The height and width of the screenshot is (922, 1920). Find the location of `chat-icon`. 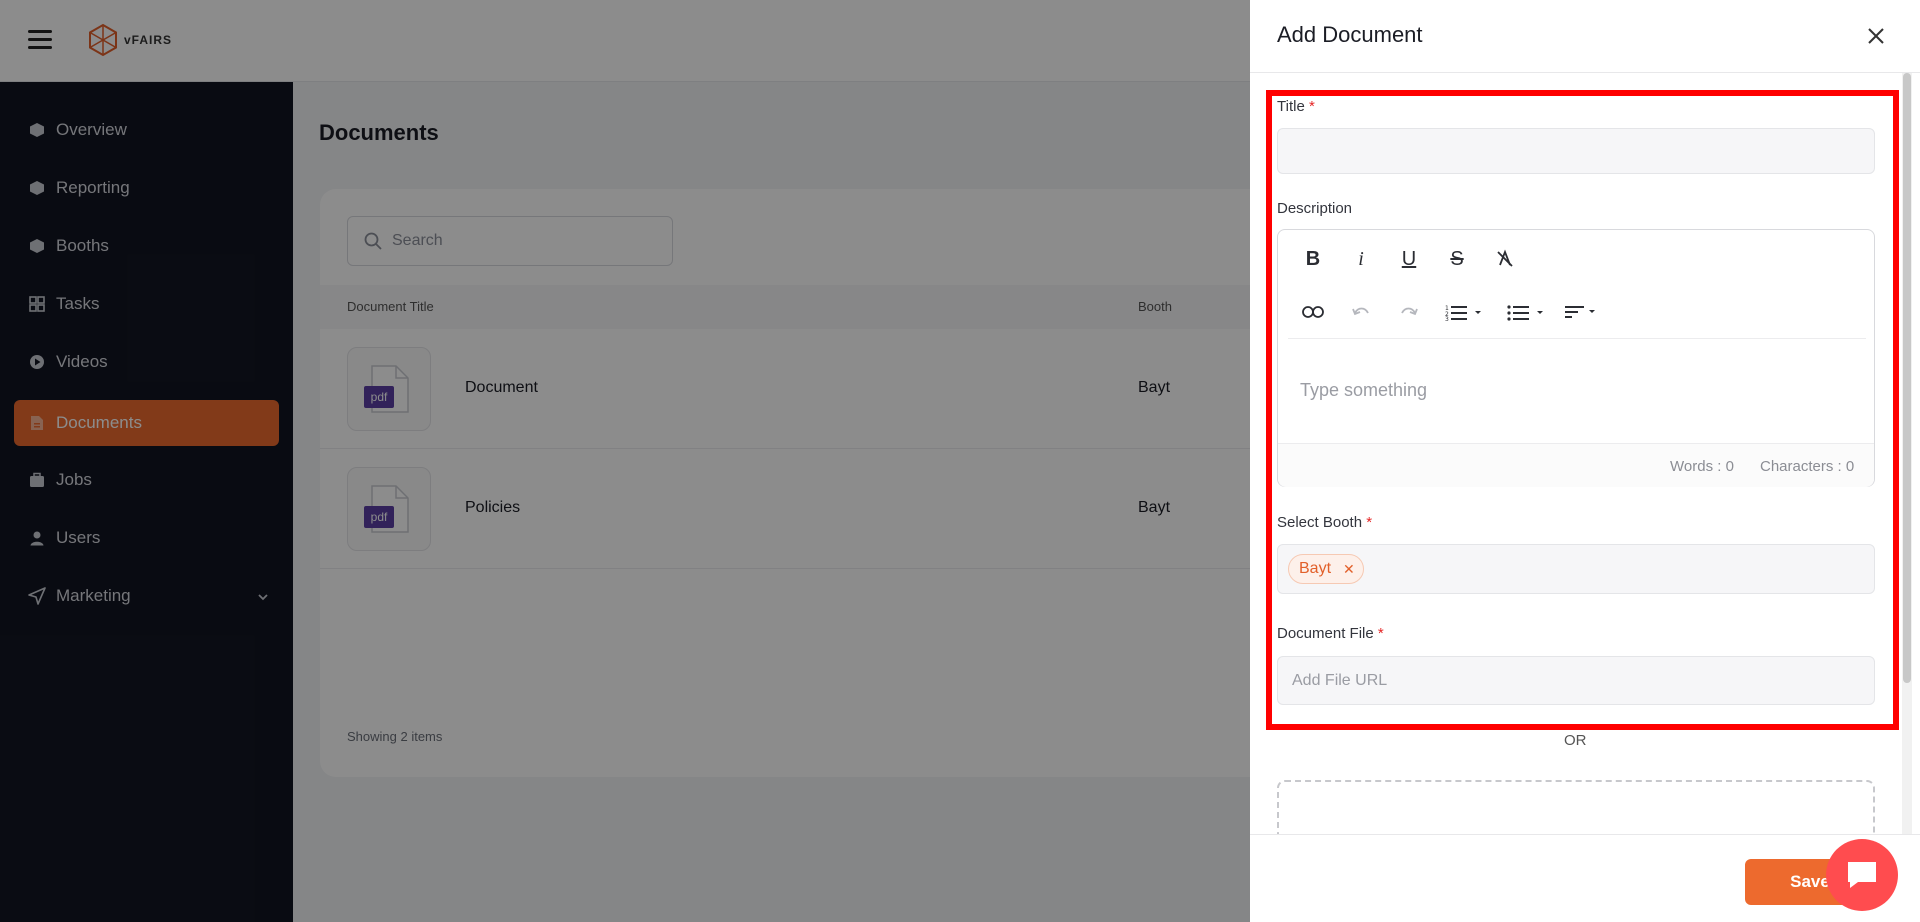

chat-icon is located at coordinates (1862, 875).